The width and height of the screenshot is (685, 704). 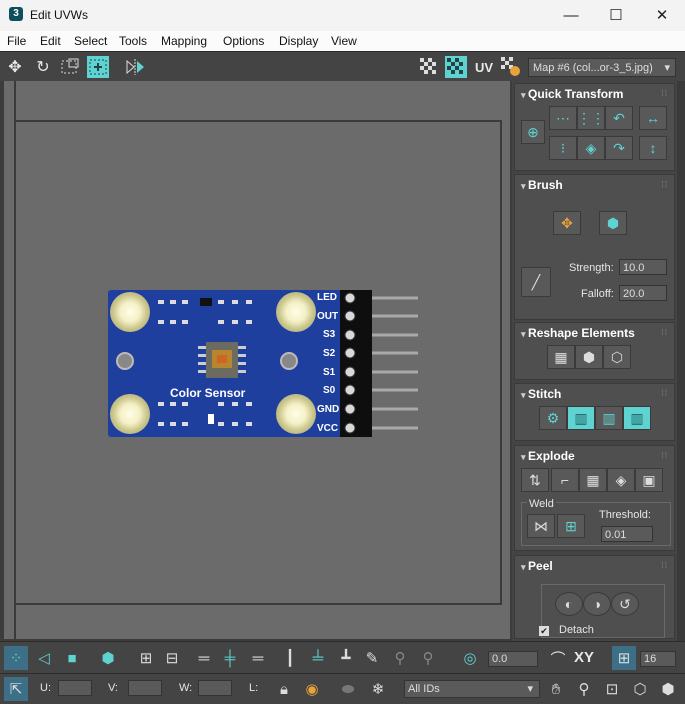 What do you see at coordinates (561, 357) in the screenshot?
I see `straighten-selection-icon: ▦` at bounding box center [561, 357].